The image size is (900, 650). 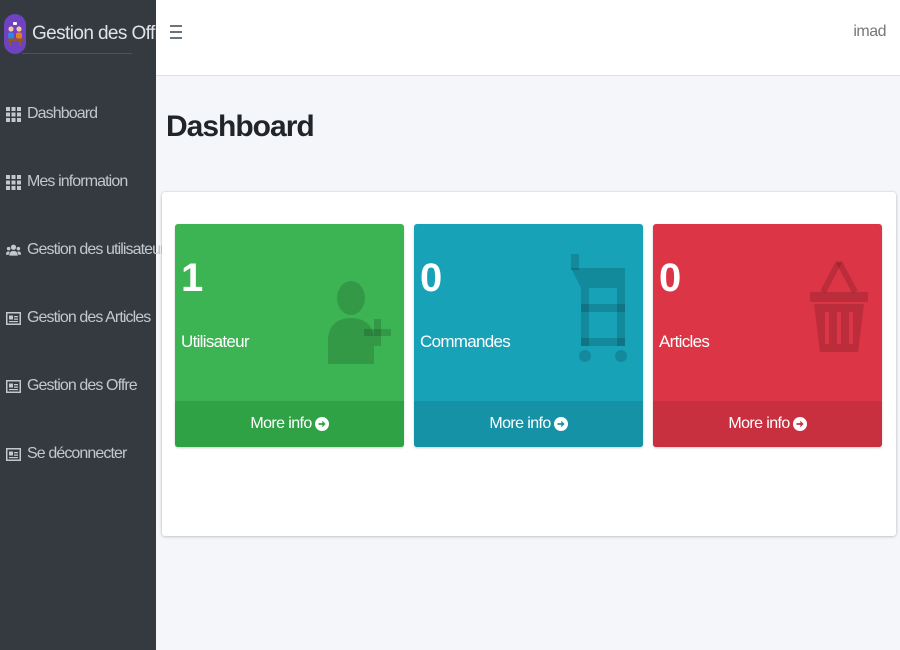 I want to click on sidebar-item-label: Se déconnecter, so click(x=77, y=453).